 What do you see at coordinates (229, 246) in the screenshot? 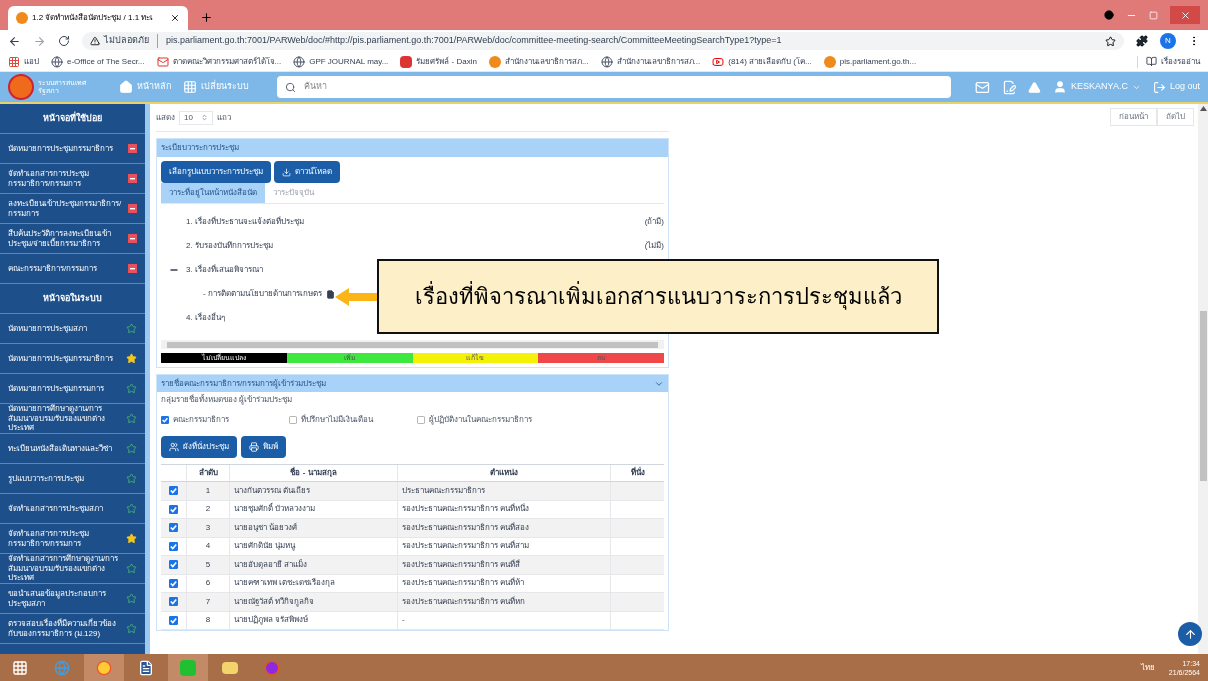
I see `agenda-item: 2. รับรองบันทึกการประชุม` at bounding box center [229, 246].